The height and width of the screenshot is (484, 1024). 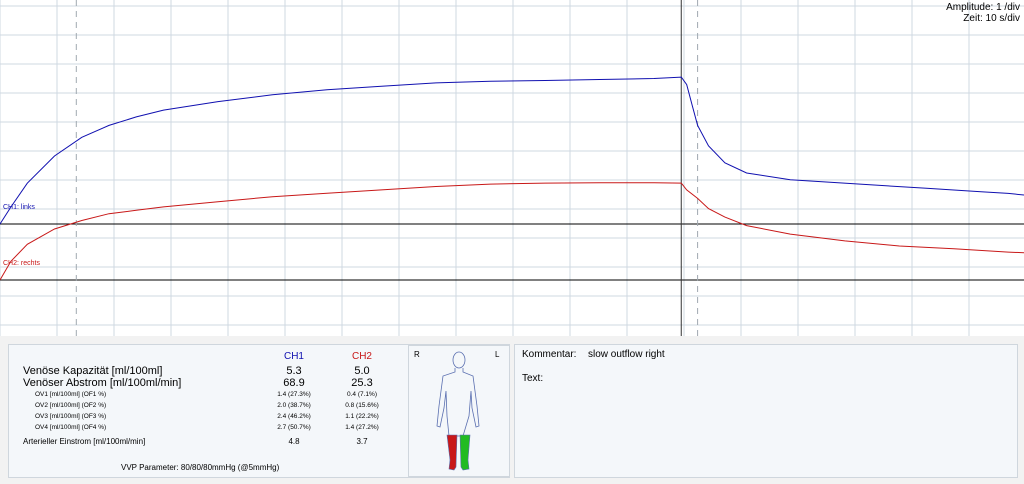 I want to click on result-row-4-ch2: 1.1 (22.2%), so click(x=362, y=416).